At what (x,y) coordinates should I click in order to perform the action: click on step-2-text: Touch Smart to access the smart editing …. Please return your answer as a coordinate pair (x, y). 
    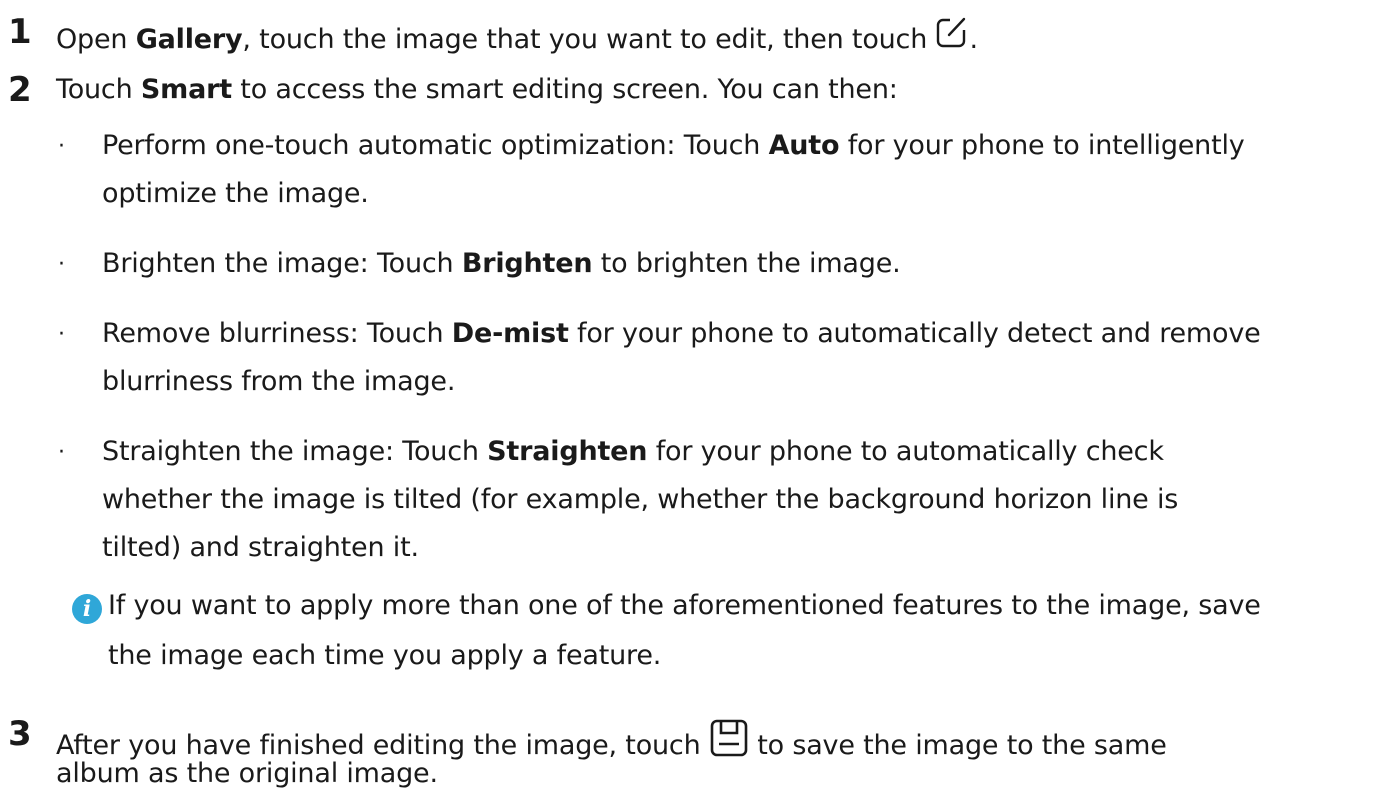
    Looking at the image, I should click on (477, 89).